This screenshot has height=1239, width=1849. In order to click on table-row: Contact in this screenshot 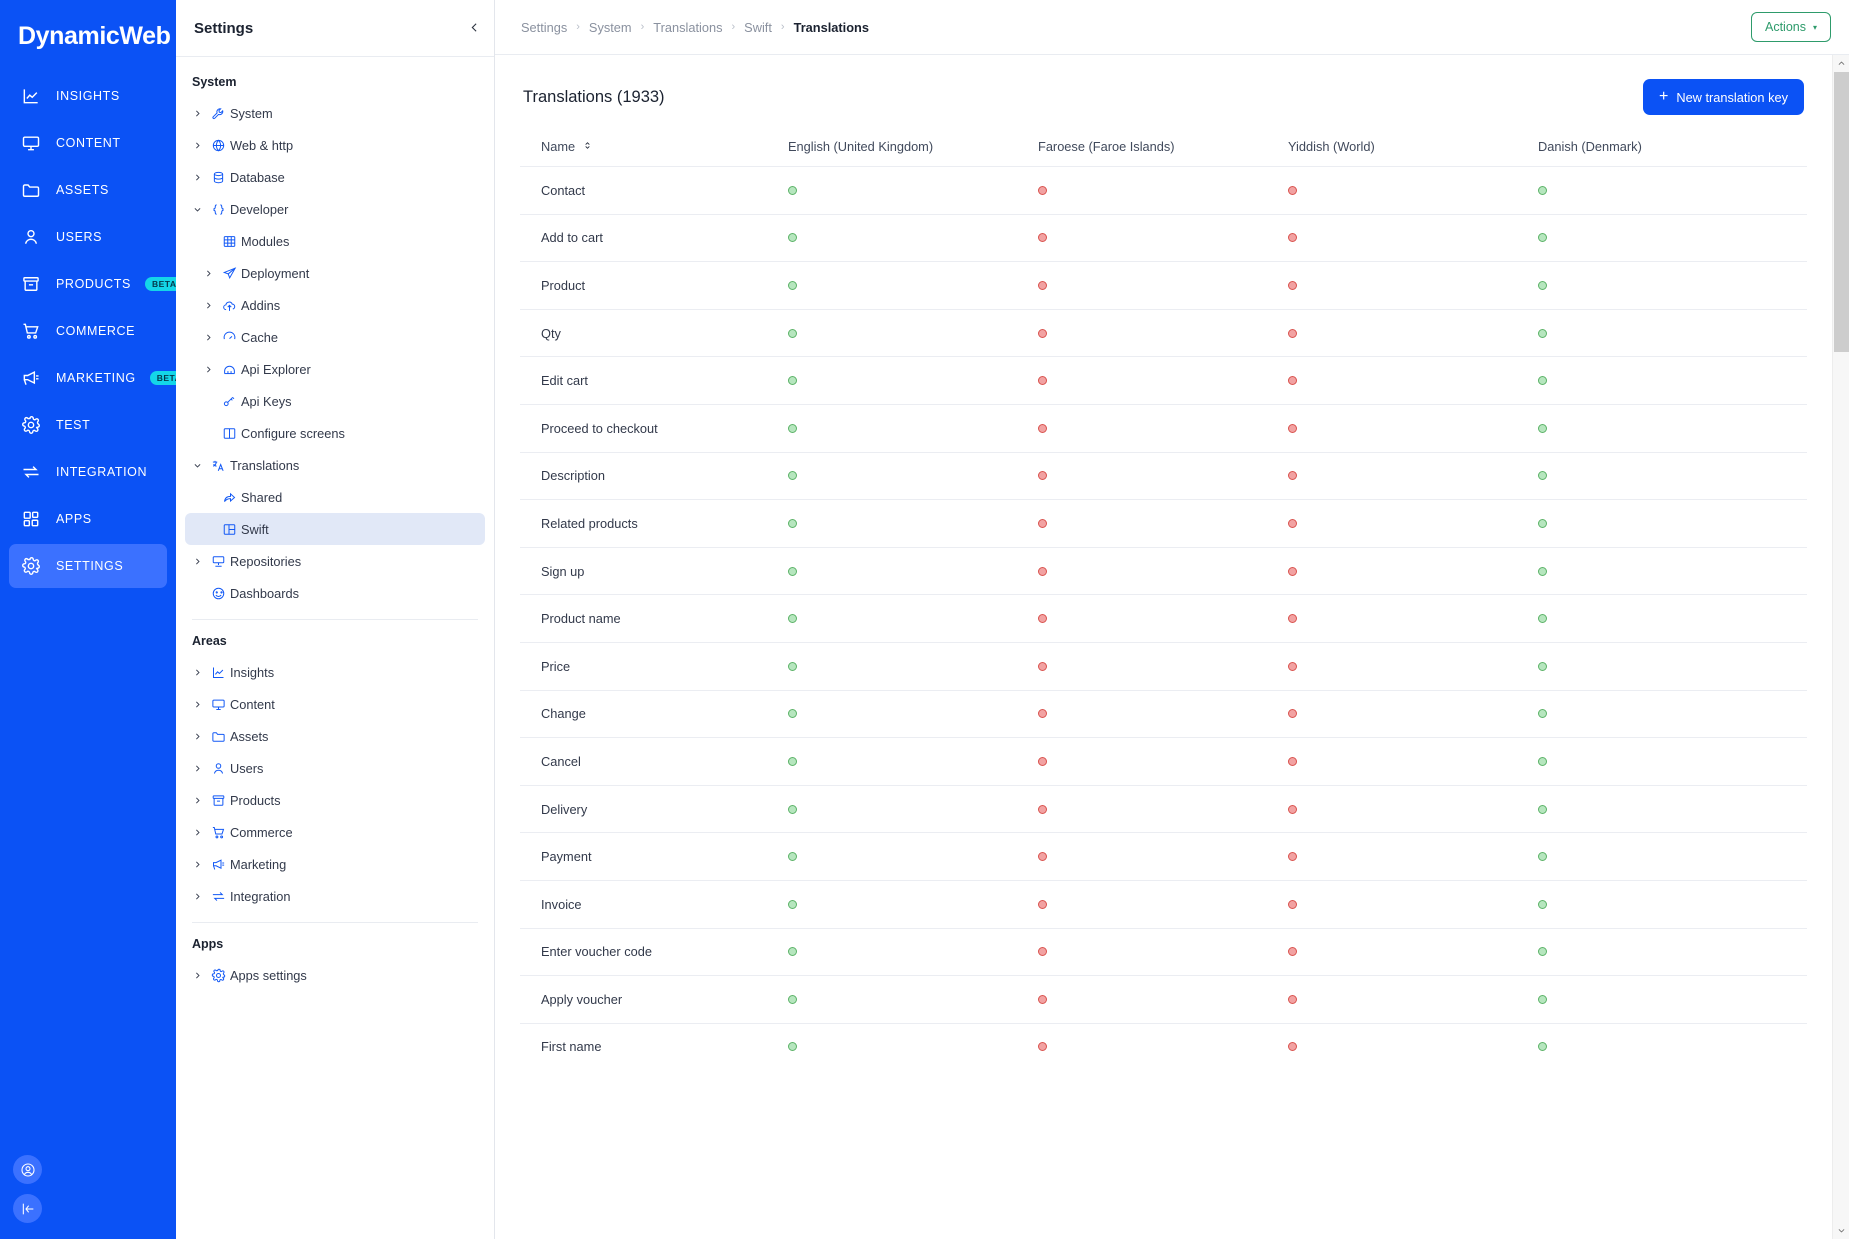, I will do `click(1163, 190)`.